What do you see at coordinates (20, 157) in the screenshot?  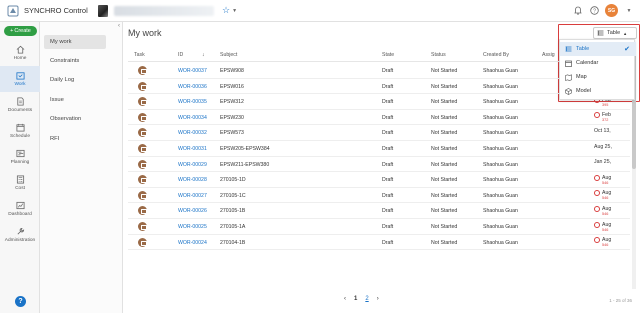 I see `rail-item-planning: Planning` at bounding box center [20, 157].